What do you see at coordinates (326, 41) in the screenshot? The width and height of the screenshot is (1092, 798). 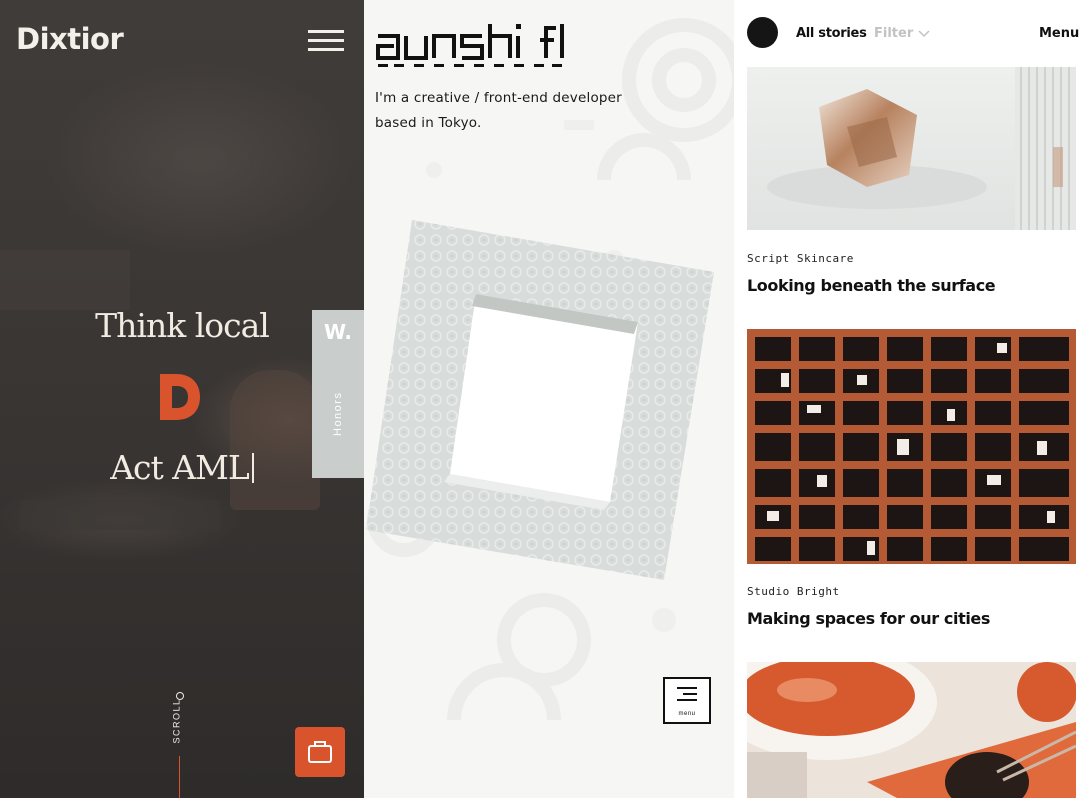 I see `hamburger-icon` at bounding box center [326, 41].